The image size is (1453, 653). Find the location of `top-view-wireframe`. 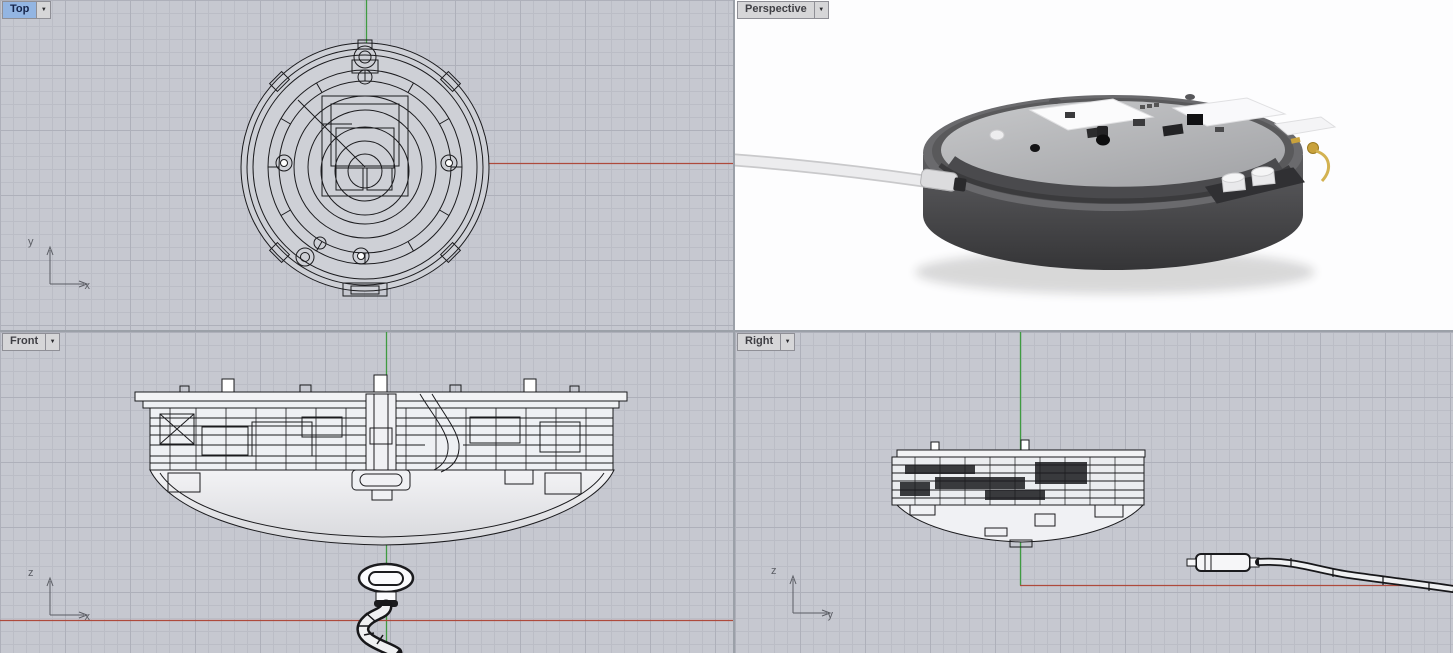

top-view-wireframe is located at coordinates (365, 168).